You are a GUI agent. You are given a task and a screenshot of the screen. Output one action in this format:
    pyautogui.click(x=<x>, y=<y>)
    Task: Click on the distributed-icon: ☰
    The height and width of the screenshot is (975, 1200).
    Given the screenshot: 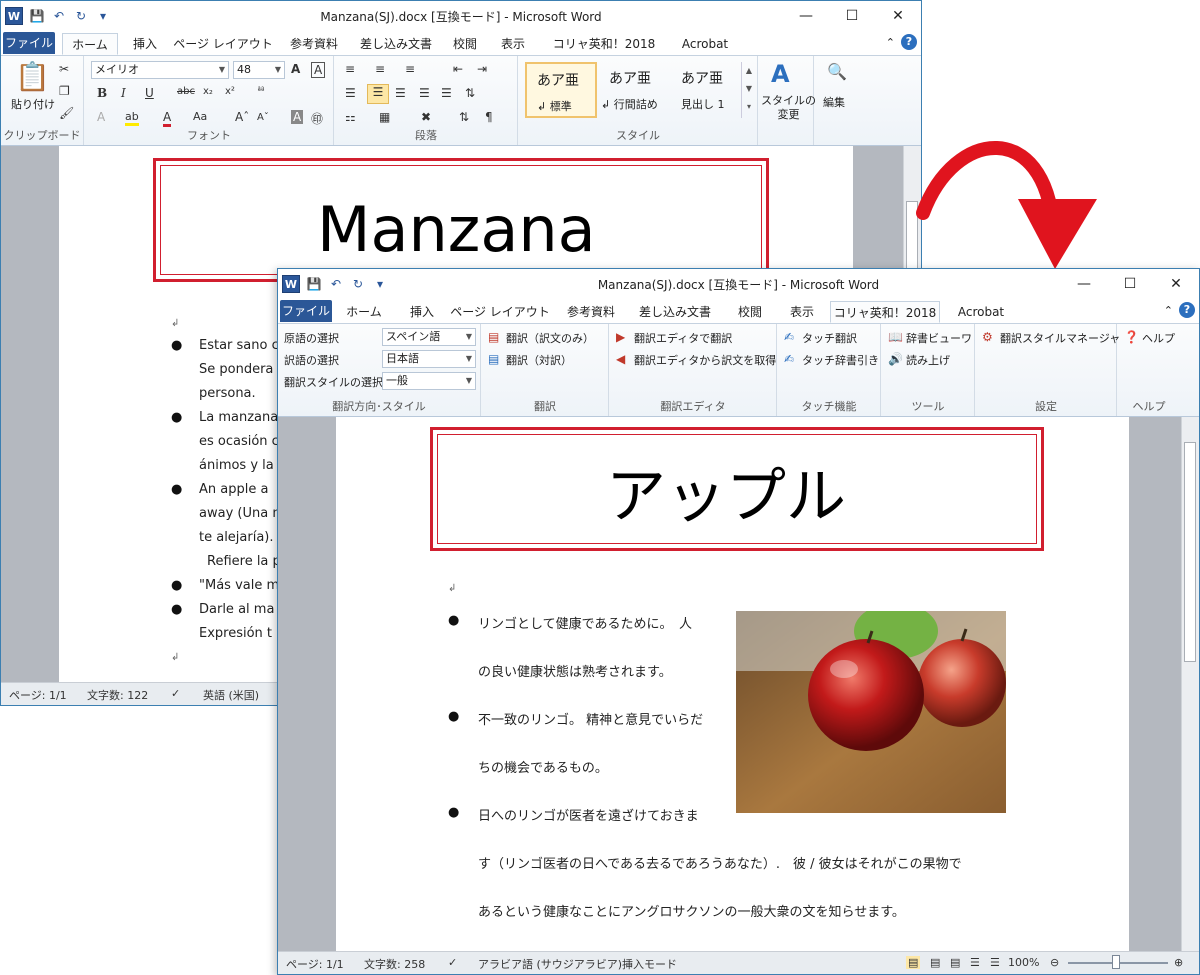 What is the action you would take?
    pyautogui.click(x=446, y=93)
    